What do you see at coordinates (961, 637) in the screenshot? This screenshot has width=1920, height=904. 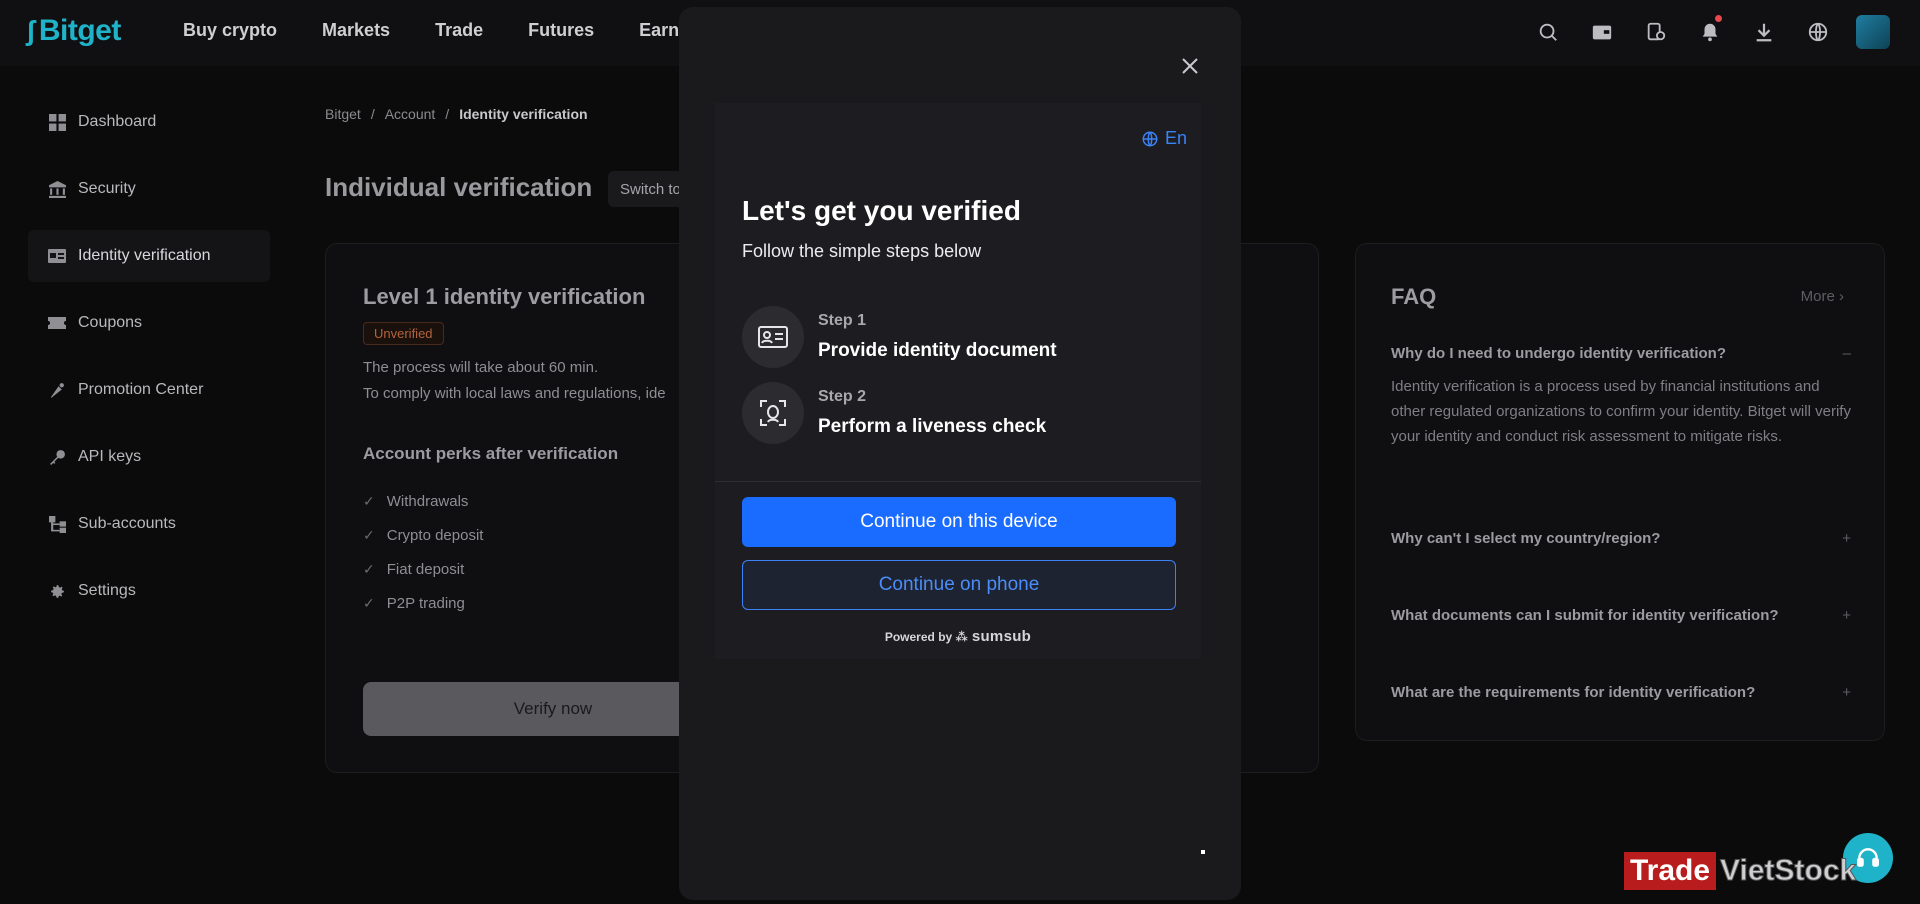 I see `sumsub-logo-icon: ⁂` at bounding box center [961, 637].